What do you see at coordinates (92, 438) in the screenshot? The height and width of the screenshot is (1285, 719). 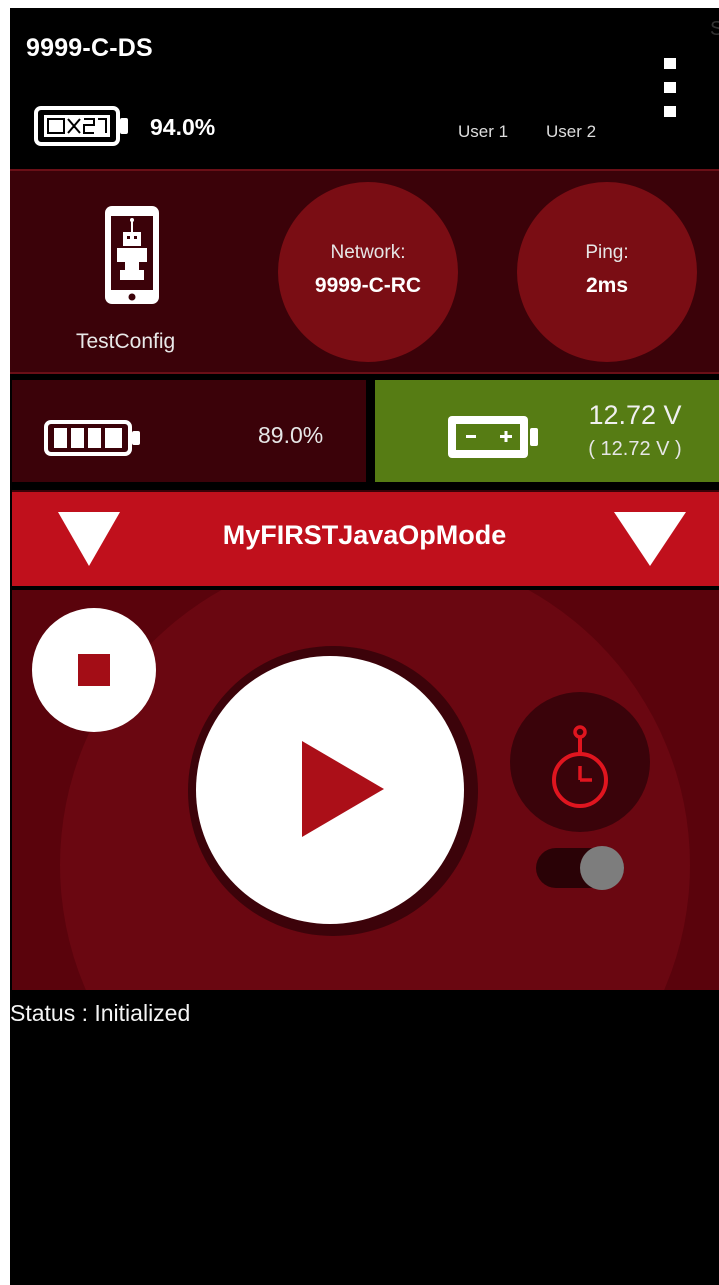 I see `battery-icon` at bounding box center [92, 438].